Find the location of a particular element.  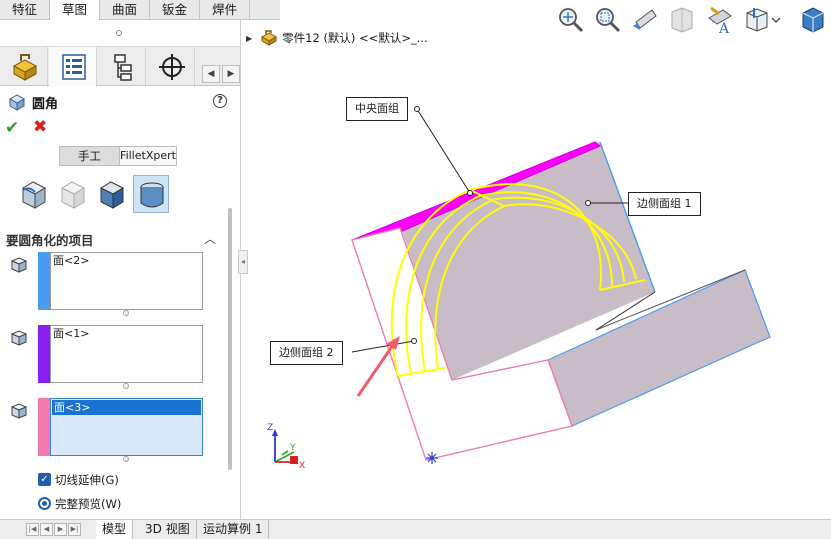

manager-tabs: ◀ ▶ is located at coordinates (120, 66).